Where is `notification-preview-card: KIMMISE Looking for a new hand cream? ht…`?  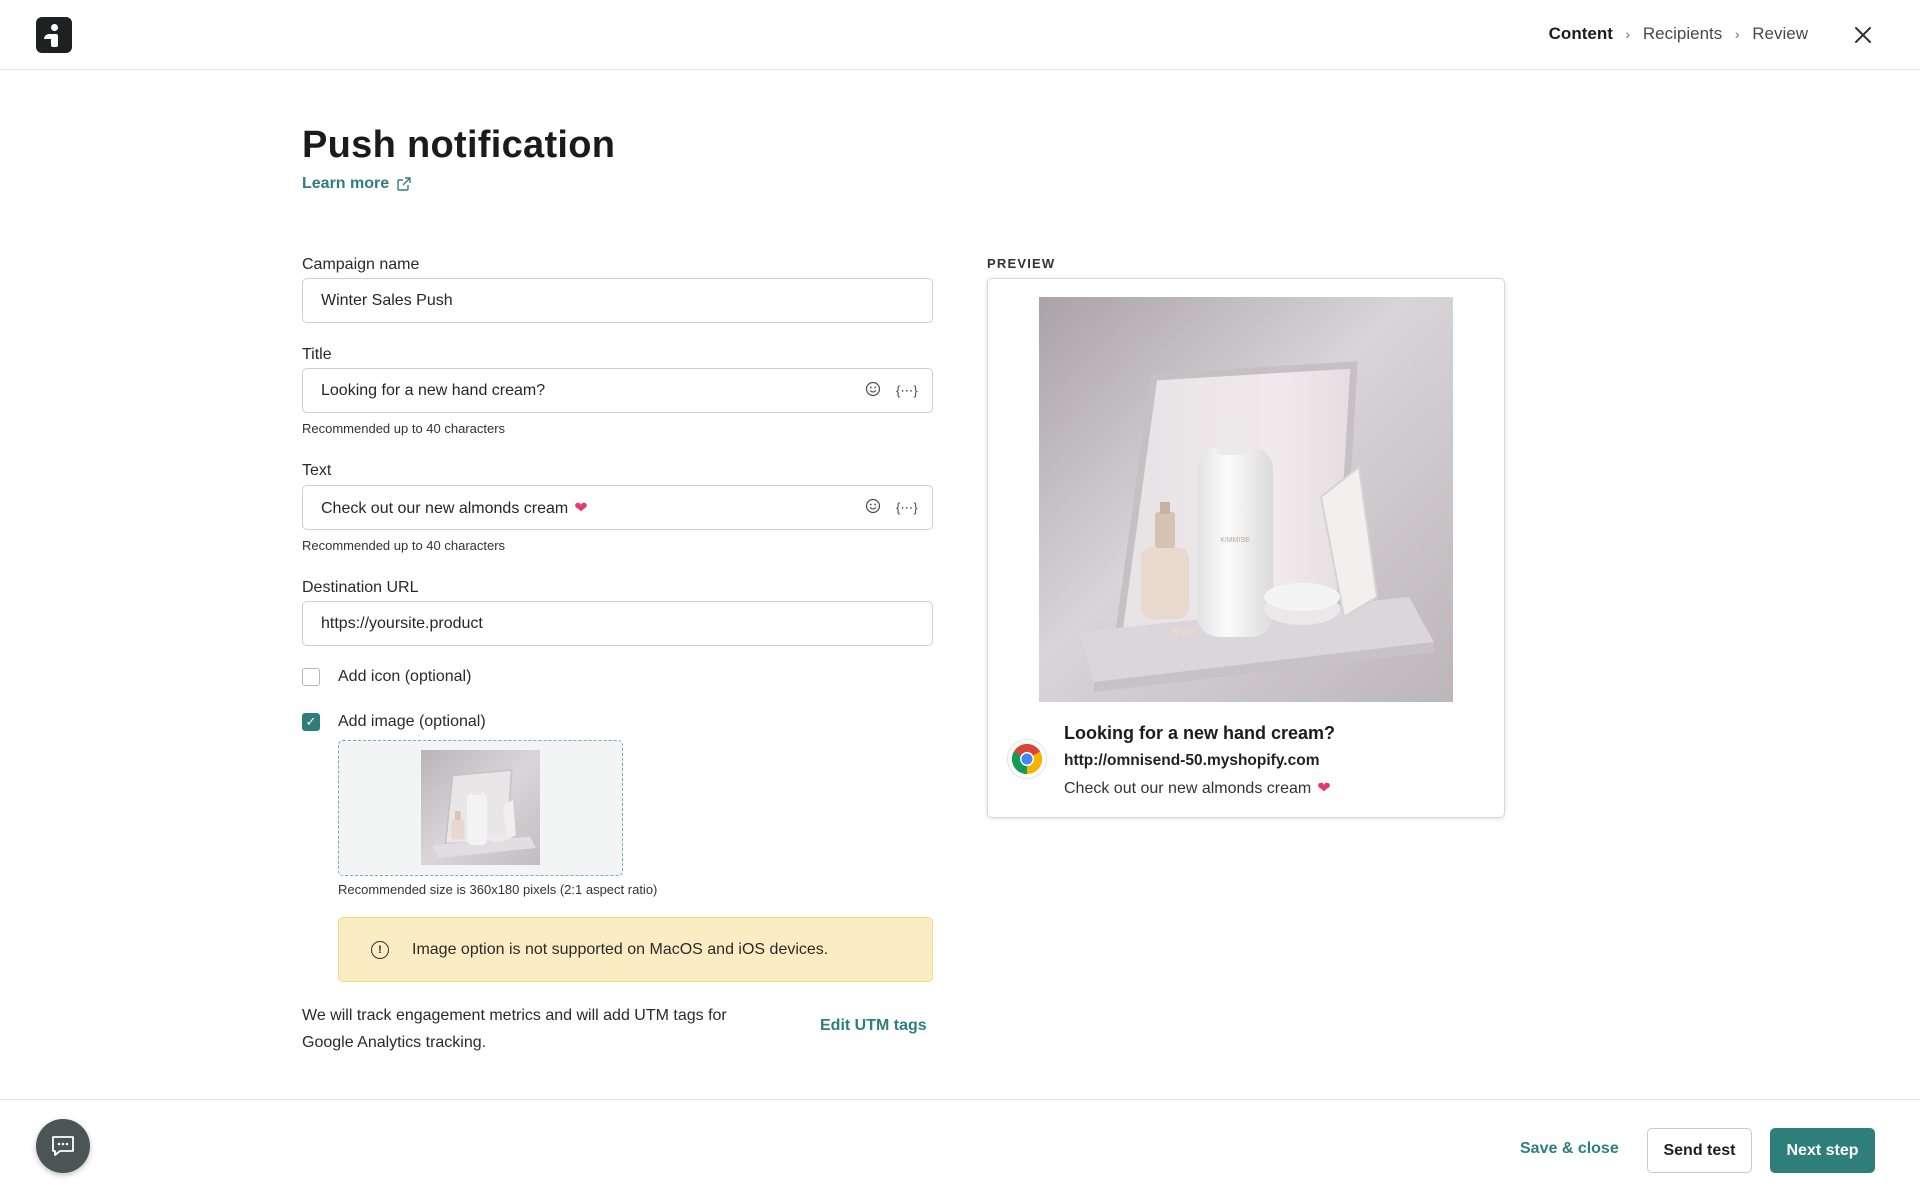
notification-preview-card: KIMMISE Looking for a new hand cream? ht… is located at coordinates (1246, 548).